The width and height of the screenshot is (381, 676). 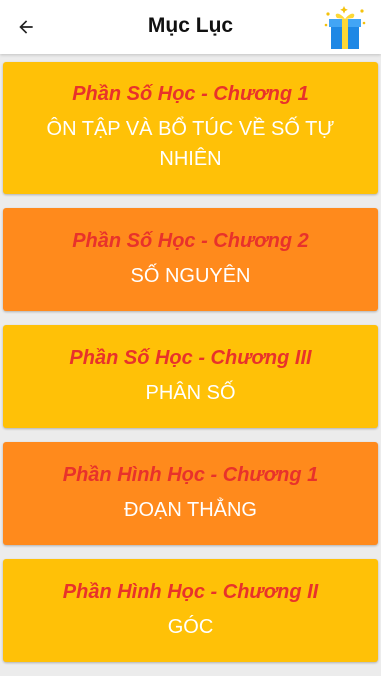 I want to click on chapter-section-label: Phần Hình Học - Chương 1, so click(x=190, y=474).